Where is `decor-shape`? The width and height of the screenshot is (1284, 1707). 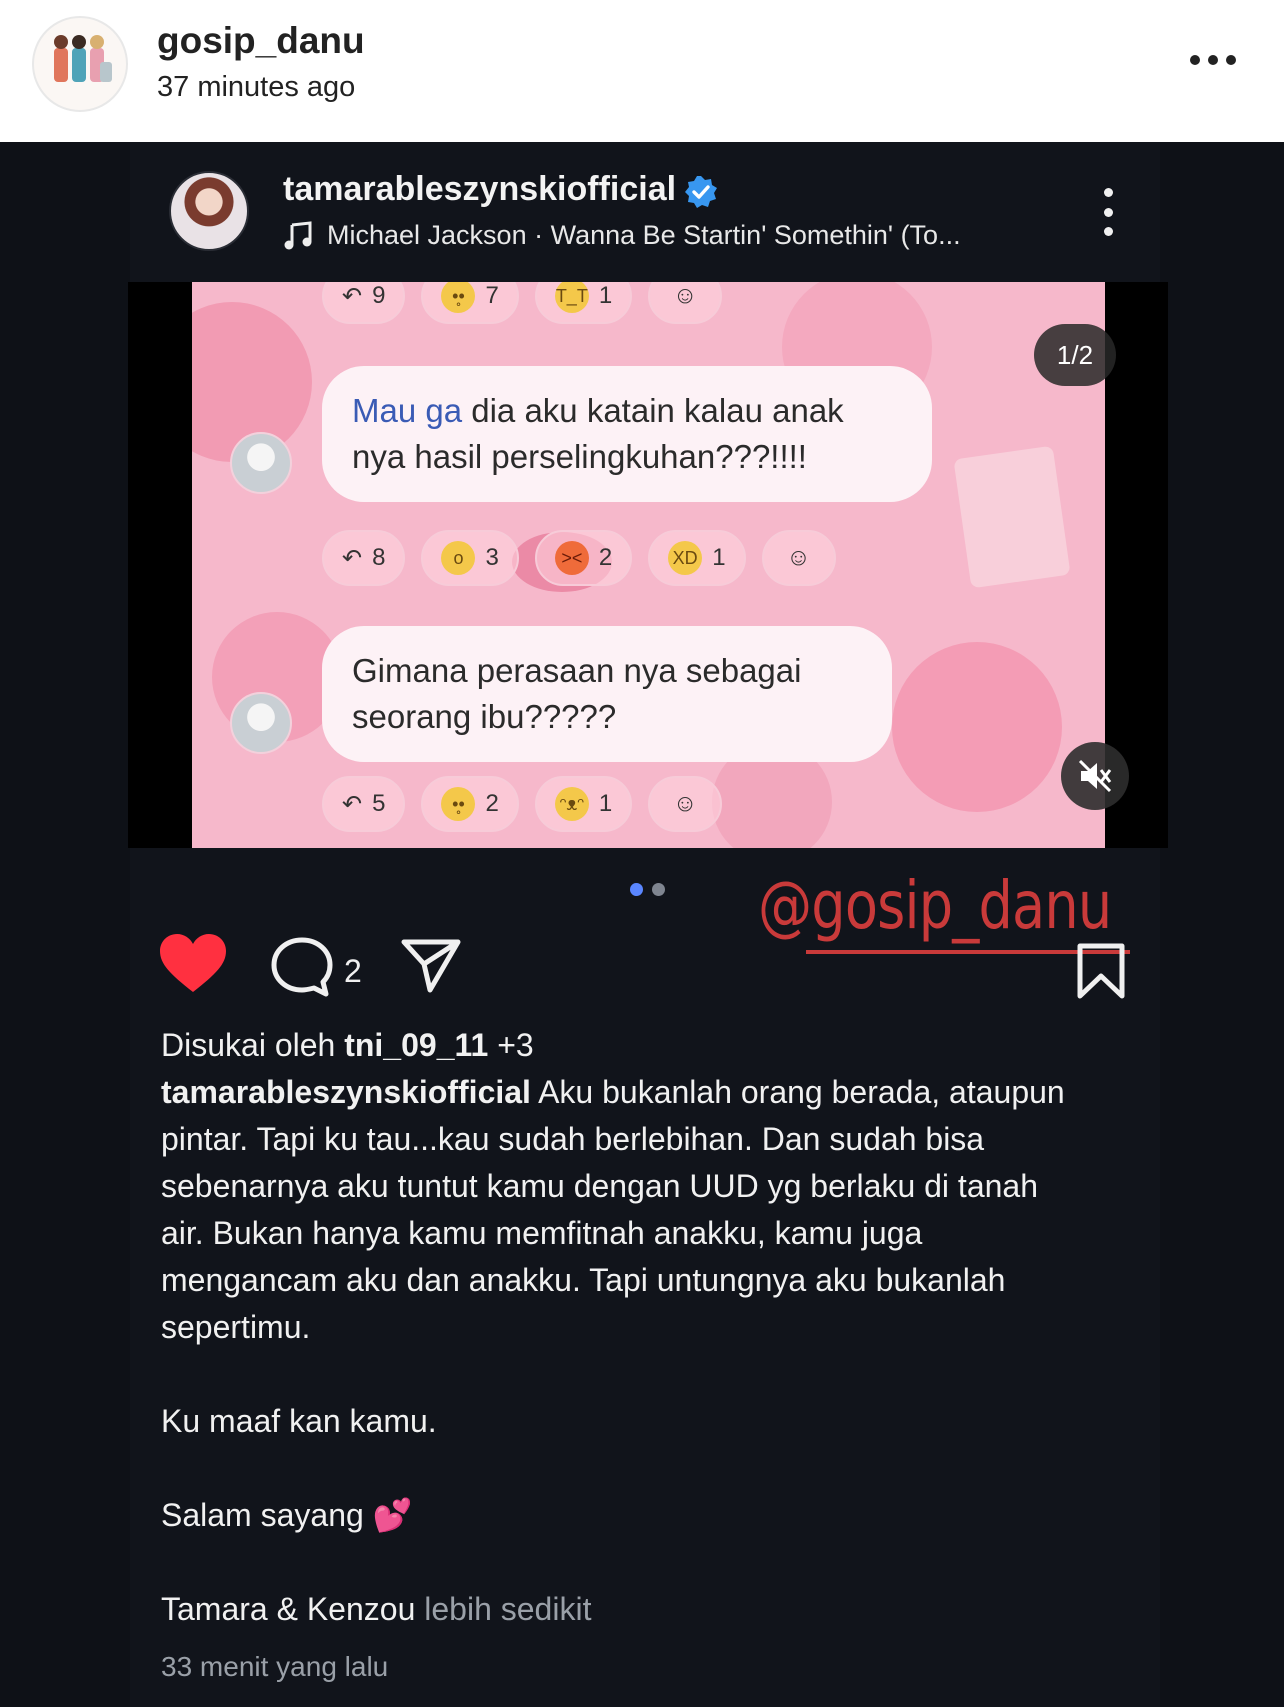 decor-shape is located at coordinates (977, 727).